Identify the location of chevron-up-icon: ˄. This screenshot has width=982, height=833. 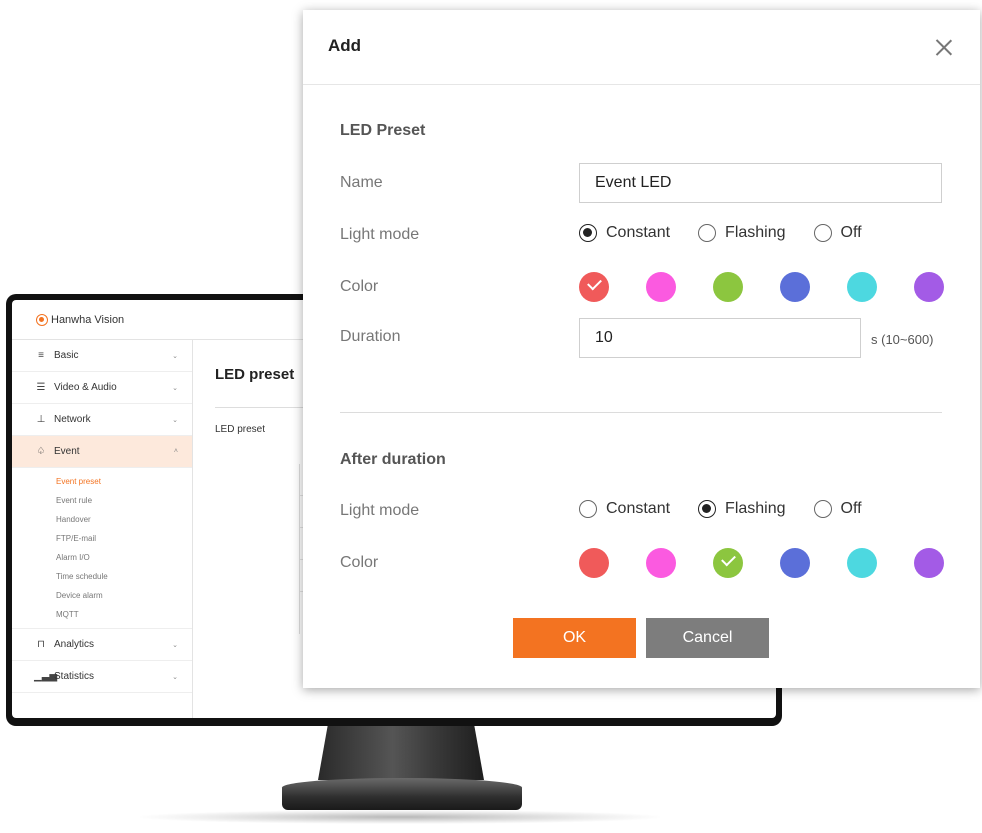
(175, 451).